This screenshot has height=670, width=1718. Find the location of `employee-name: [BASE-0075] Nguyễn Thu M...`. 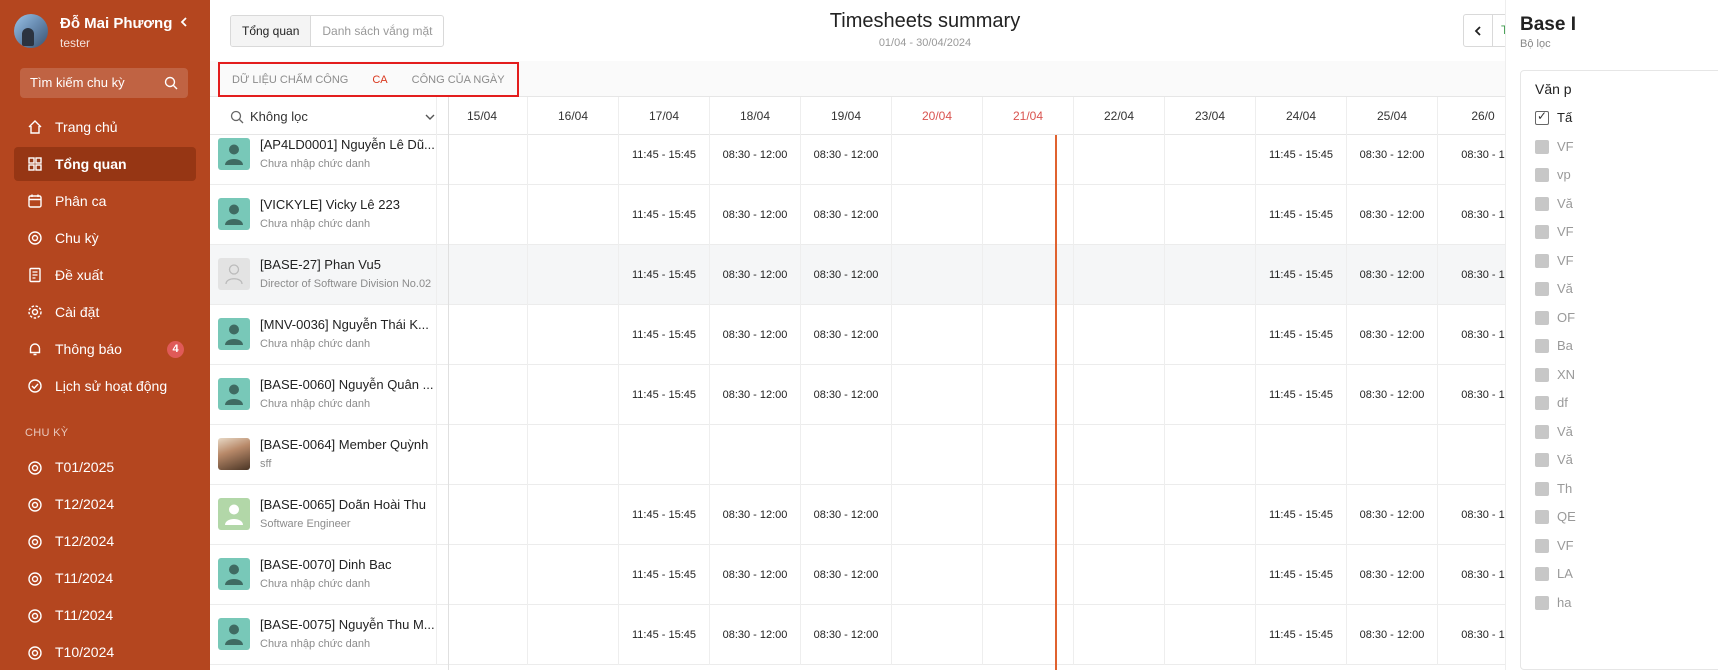

employee-name: [BASE-0075] Nguyễn Thu M... is located at coordinates (347, 624).